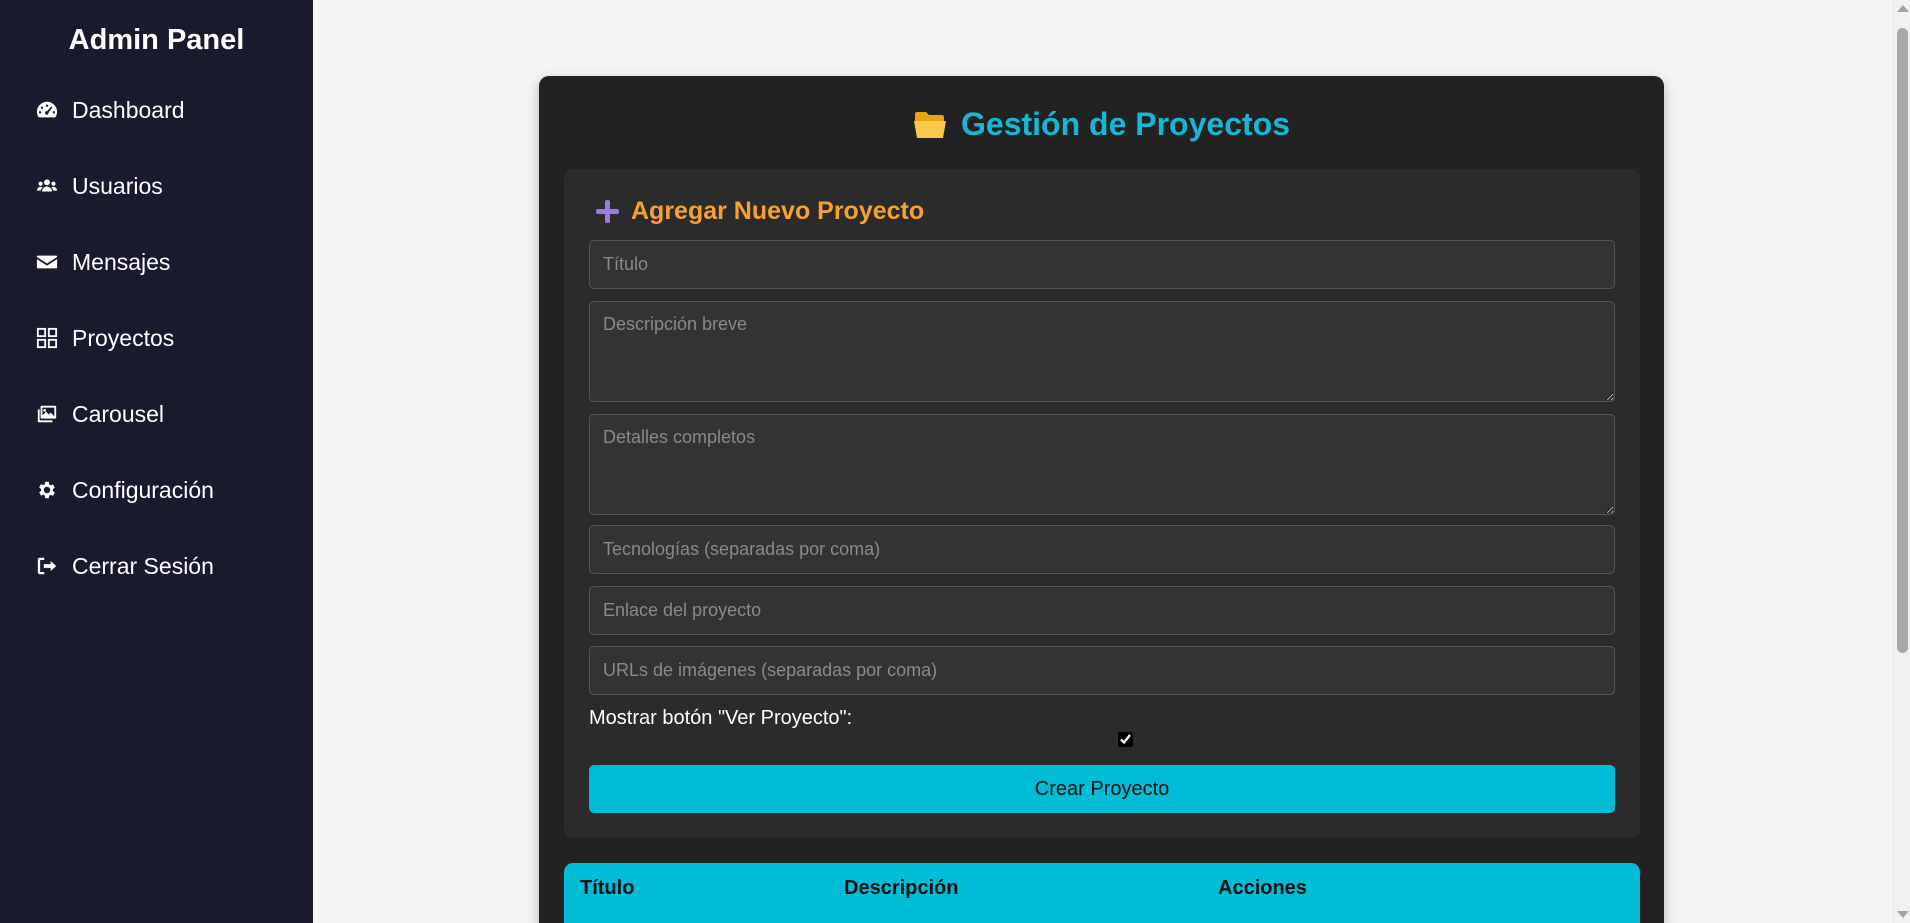 Image resolution: width=1910 pixels, height=923 pixels. I want to click on imagenes-input, so click(1102, 670).